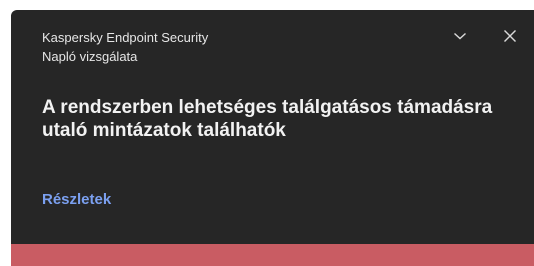 This screenshot has height=266, width=534. Describe the element at coordinates (76, 199) in the screenshot. I see `details-link: Részletek` at that location.